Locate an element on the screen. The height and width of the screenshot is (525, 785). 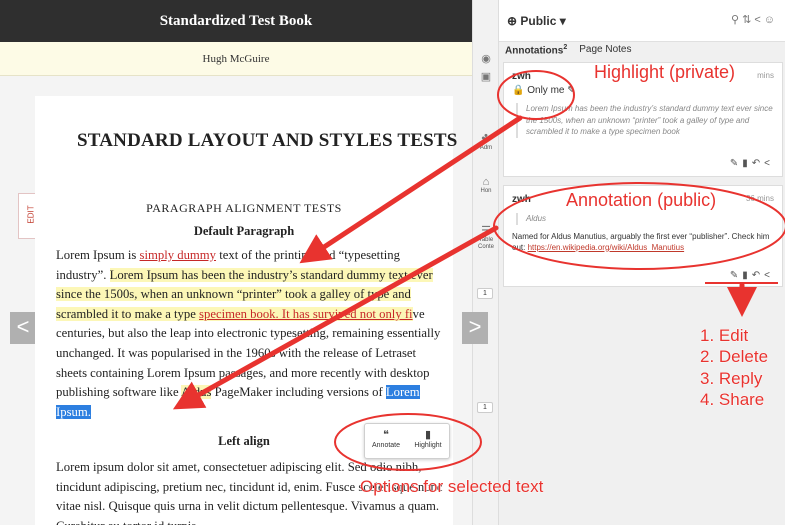
book-title: Standardized Test Book is located at coordinates (236, 21).